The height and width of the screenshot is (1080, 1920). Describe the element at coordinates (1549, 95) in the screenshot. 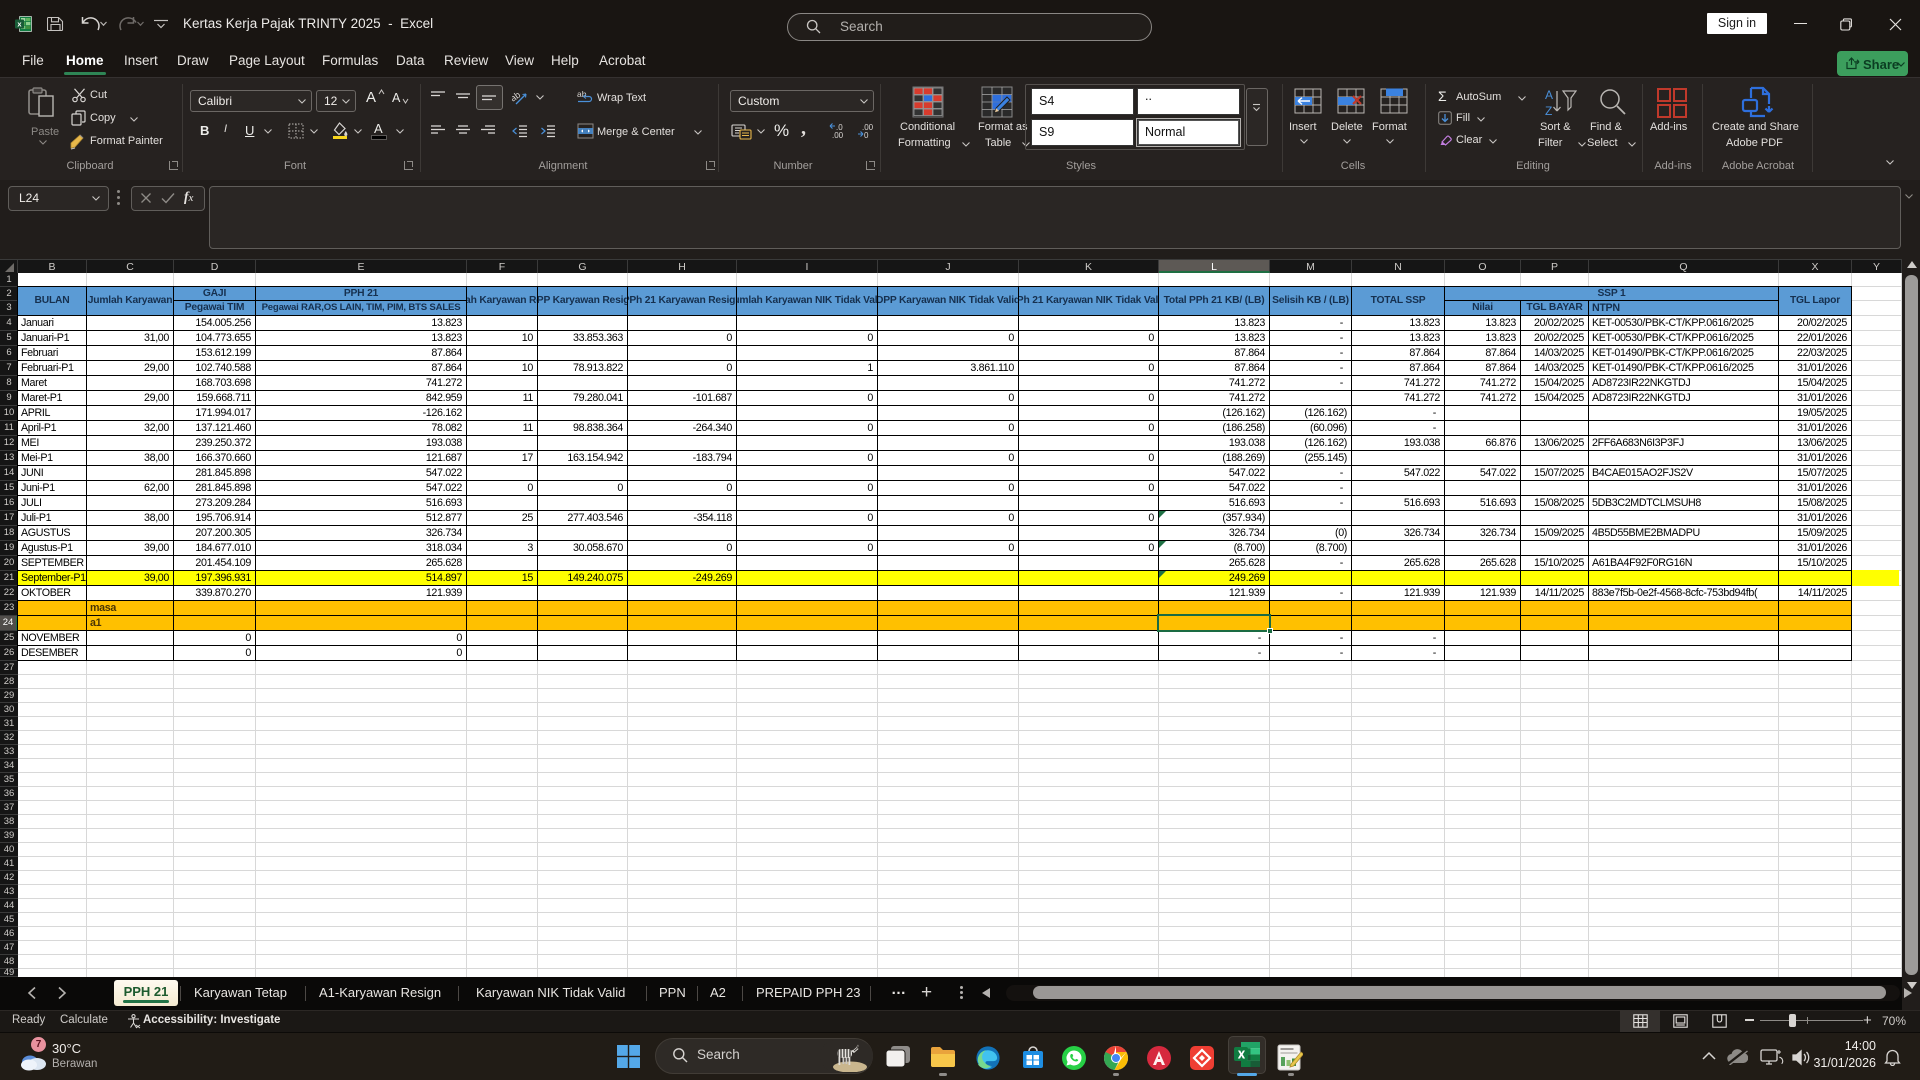

I see `svg-text: A` at that location.